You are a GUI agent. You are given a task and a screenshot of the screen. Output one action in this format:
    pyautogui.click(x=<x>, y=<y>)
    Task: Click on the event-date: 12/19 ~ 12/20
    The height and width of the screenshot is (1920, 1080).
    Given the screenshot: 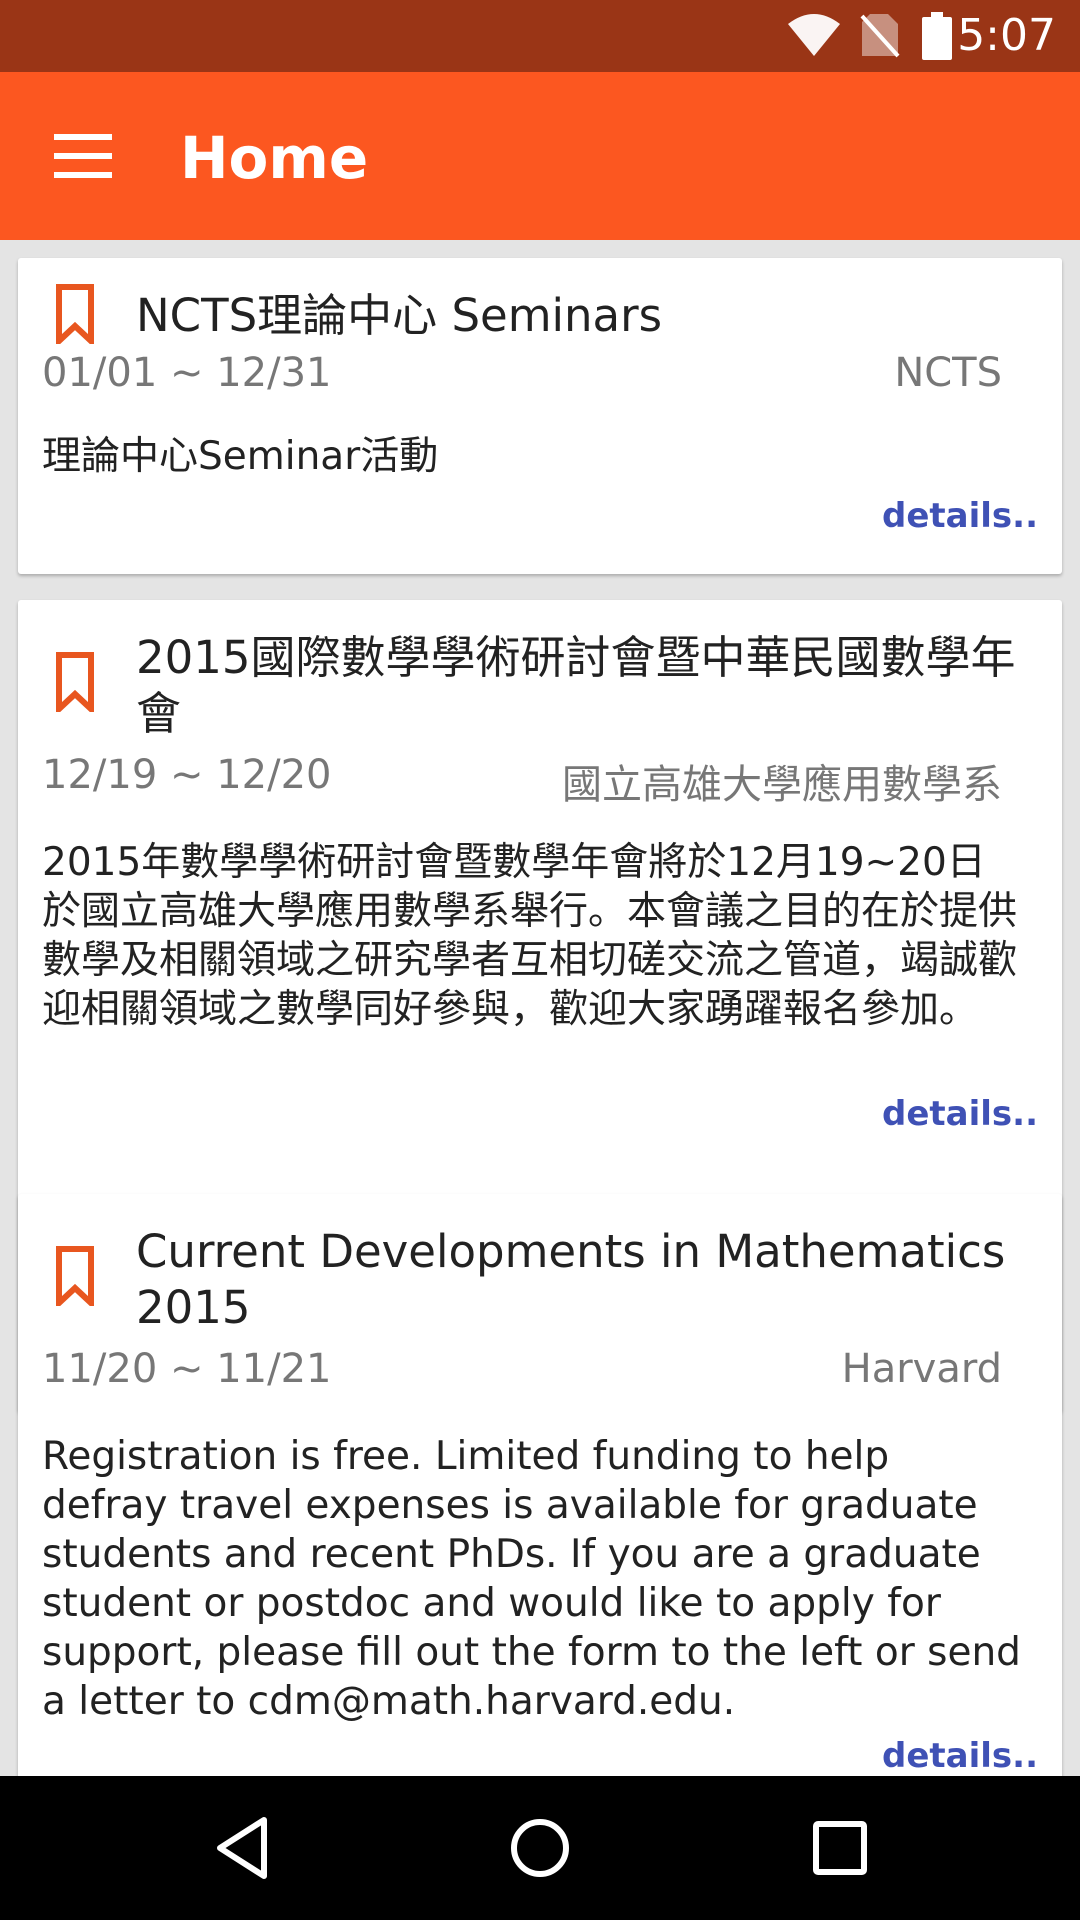 What is the action you would take?
    pyautogui.click(x=187, y=775)
    